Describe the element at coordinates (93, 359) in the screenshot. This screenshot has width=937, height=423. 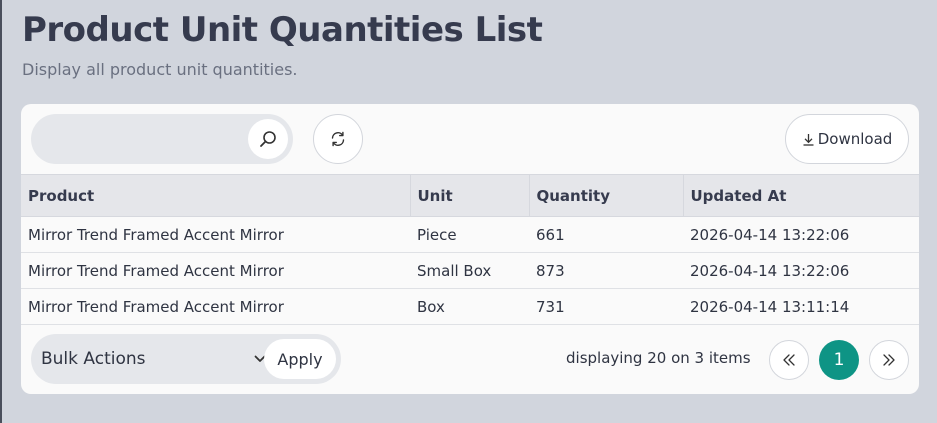
I see `bulk-actions-label: Bulk Actions` at that location.